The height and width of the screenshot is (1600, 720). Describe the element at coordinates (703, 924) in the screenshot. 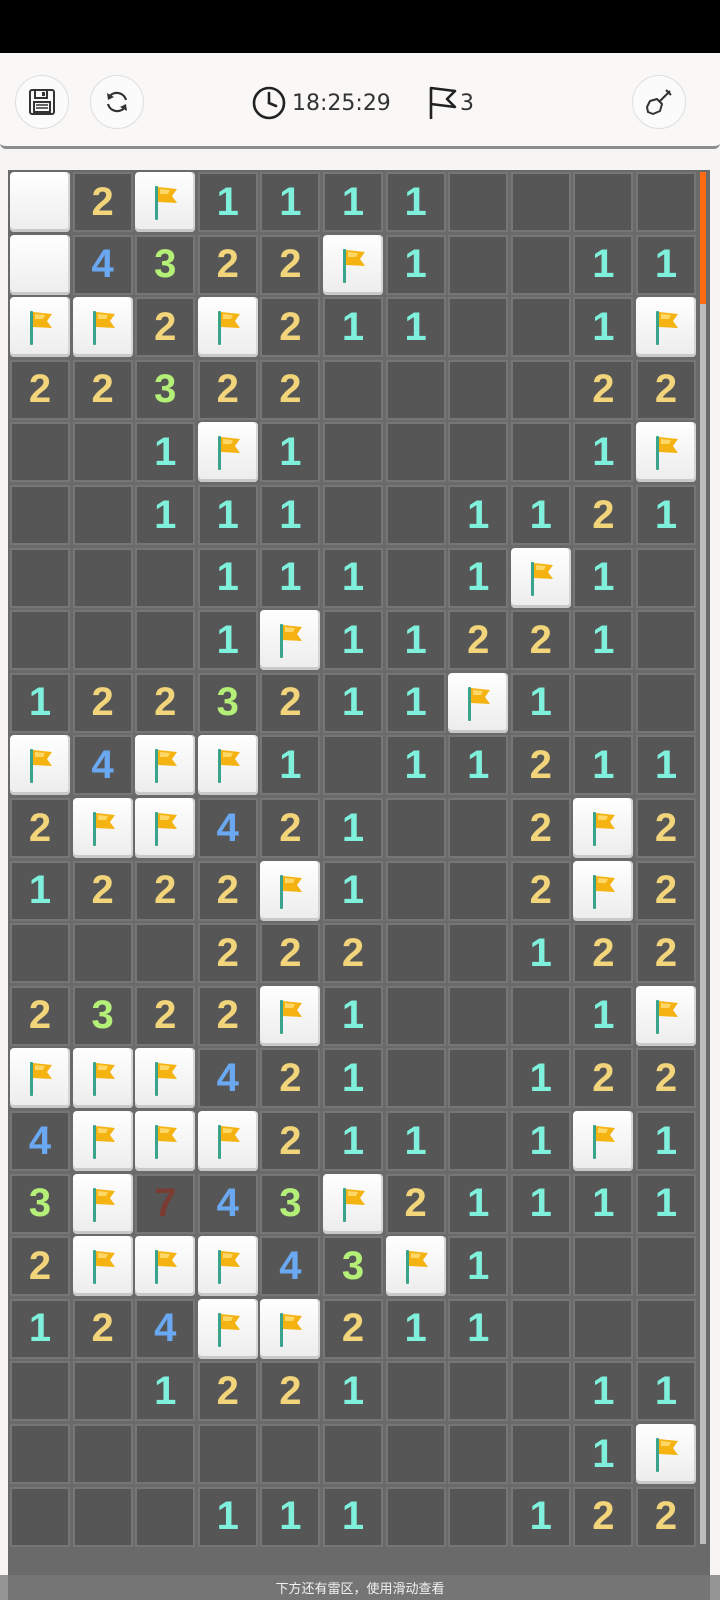

I see `scrollbar-track` at that location.